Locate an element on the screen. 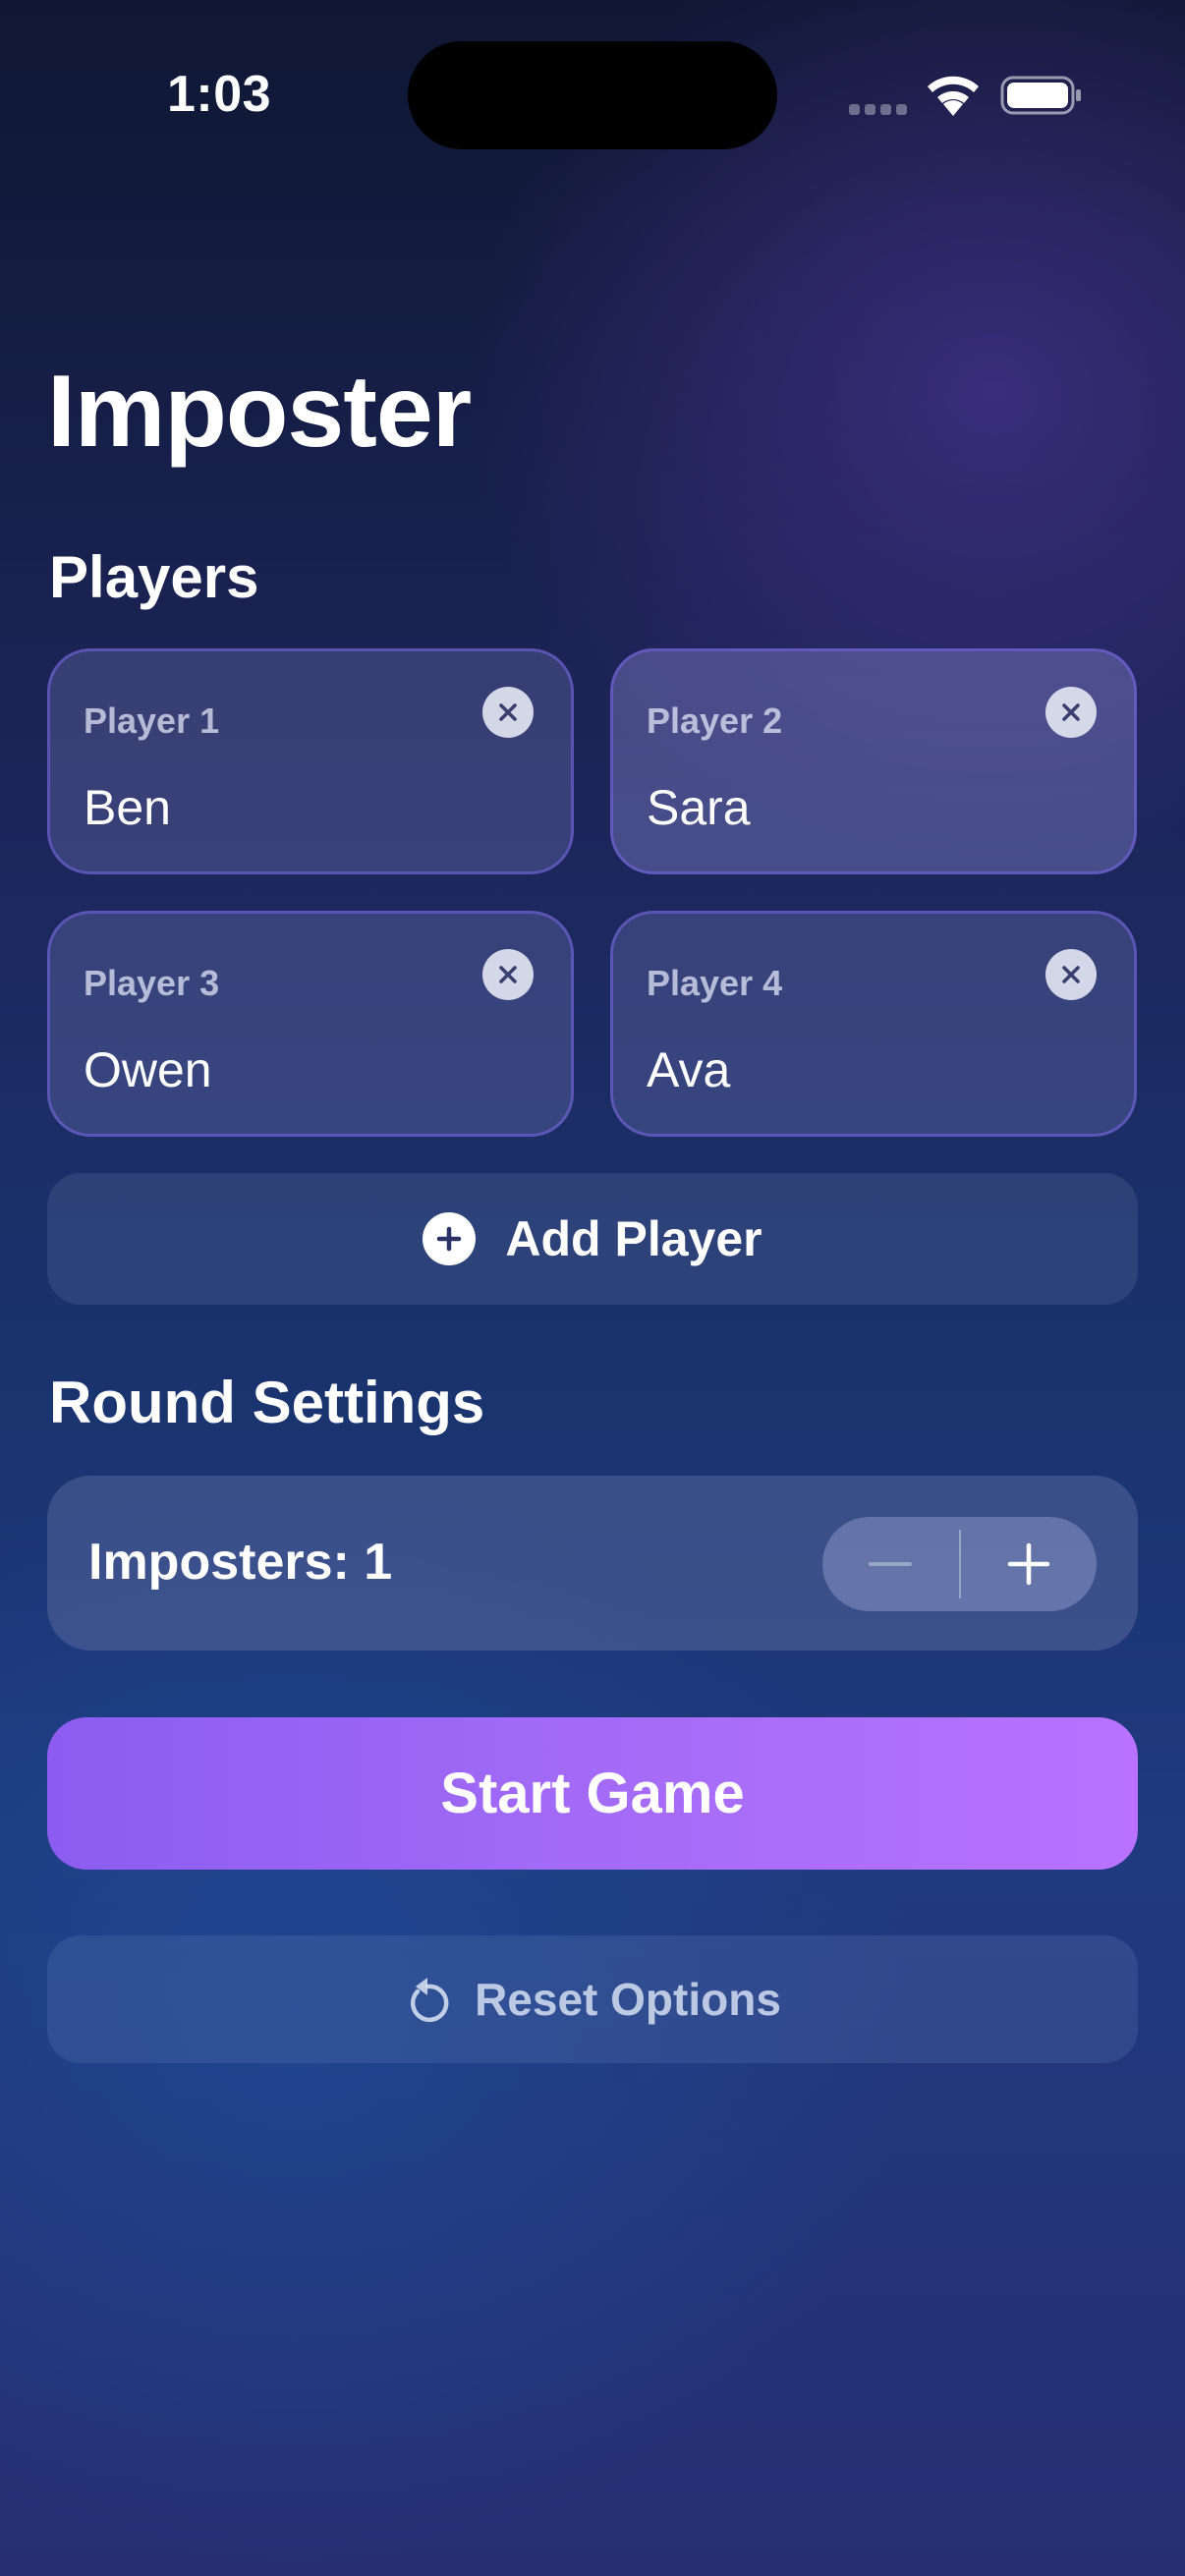 This screenshot has width=1185, height=2576. player-name-field: Ben is located at coordinates (128, 807).